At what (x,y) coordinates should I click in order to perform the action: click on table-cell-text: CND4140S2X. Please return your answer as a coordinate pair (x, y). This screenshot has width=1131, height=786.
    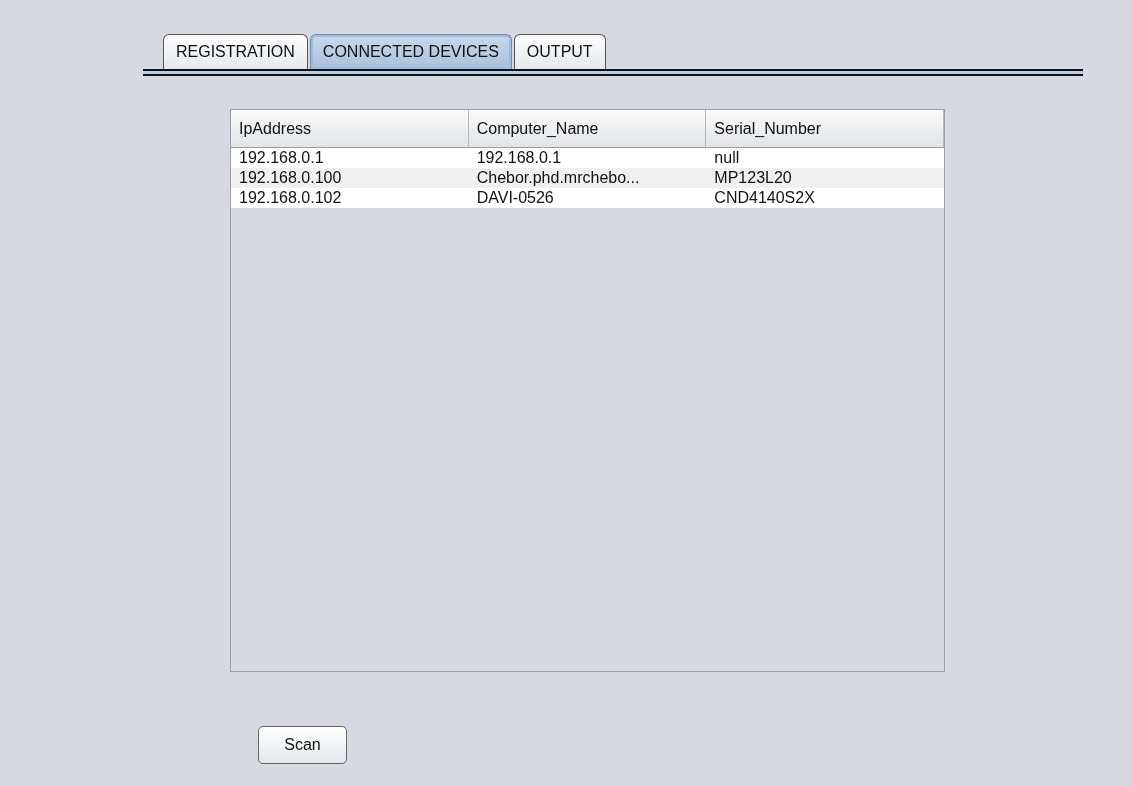
    Looking at the image, I should click on (764, 198).